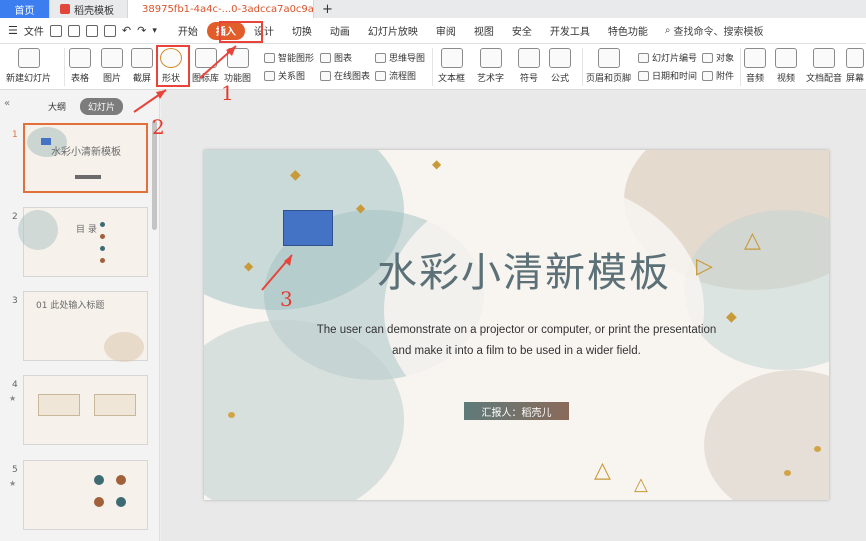 This screenshot has height=541, width=866. What do you see at coordinates (91, 30) in the screenshot?
I see `print-icon` at bounding box center [91, 30].